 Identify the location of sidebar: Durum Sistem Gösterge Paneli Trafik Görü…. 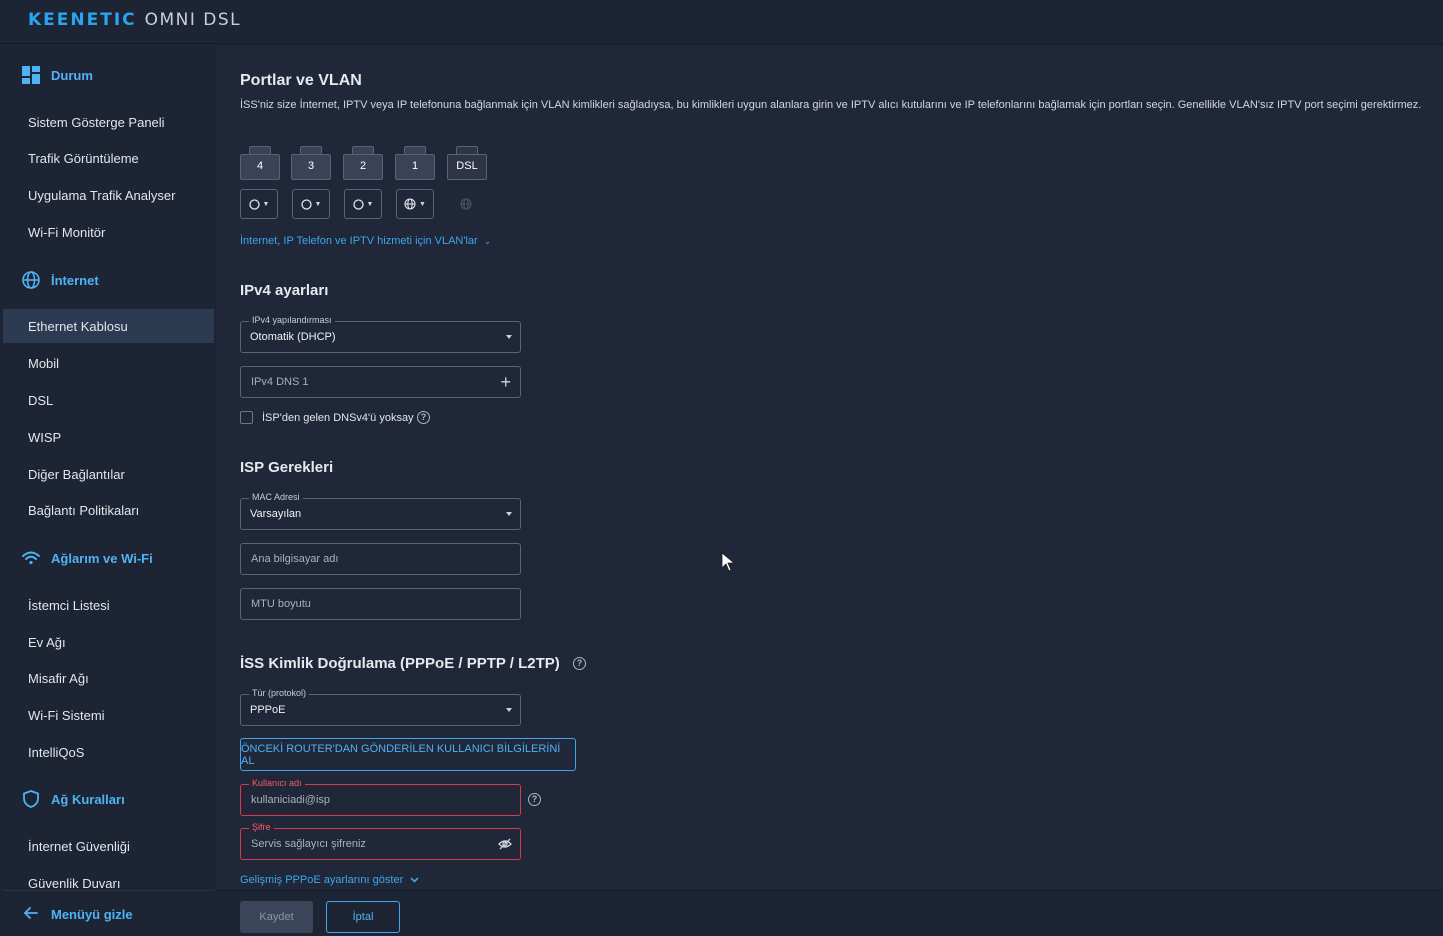
(108, 491).